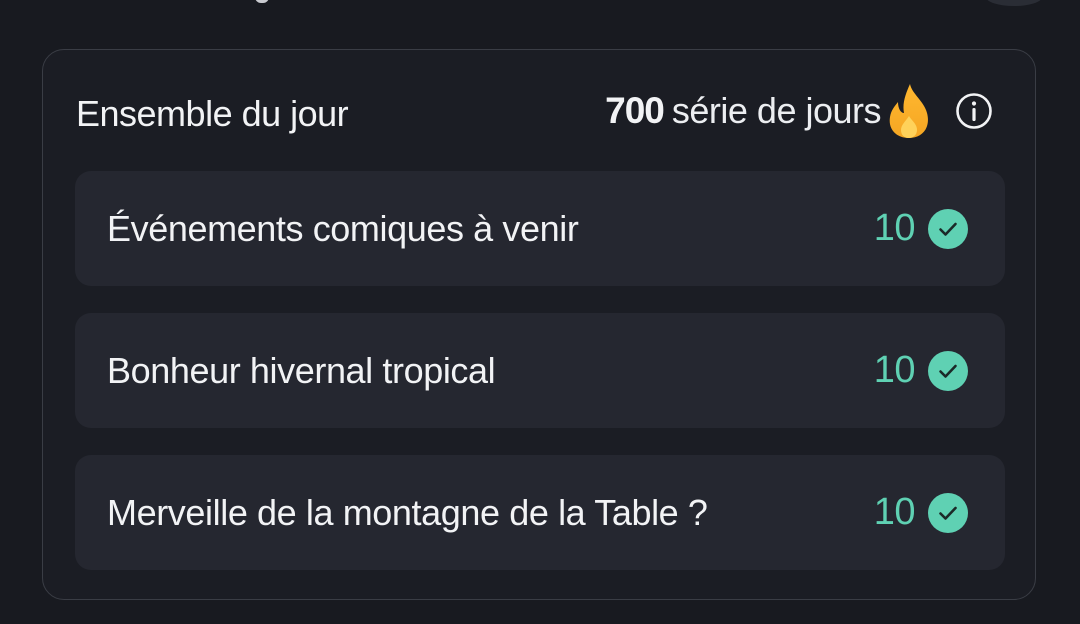  I want to click on streak-indicator: 700 série de jours, so click(799, 111).